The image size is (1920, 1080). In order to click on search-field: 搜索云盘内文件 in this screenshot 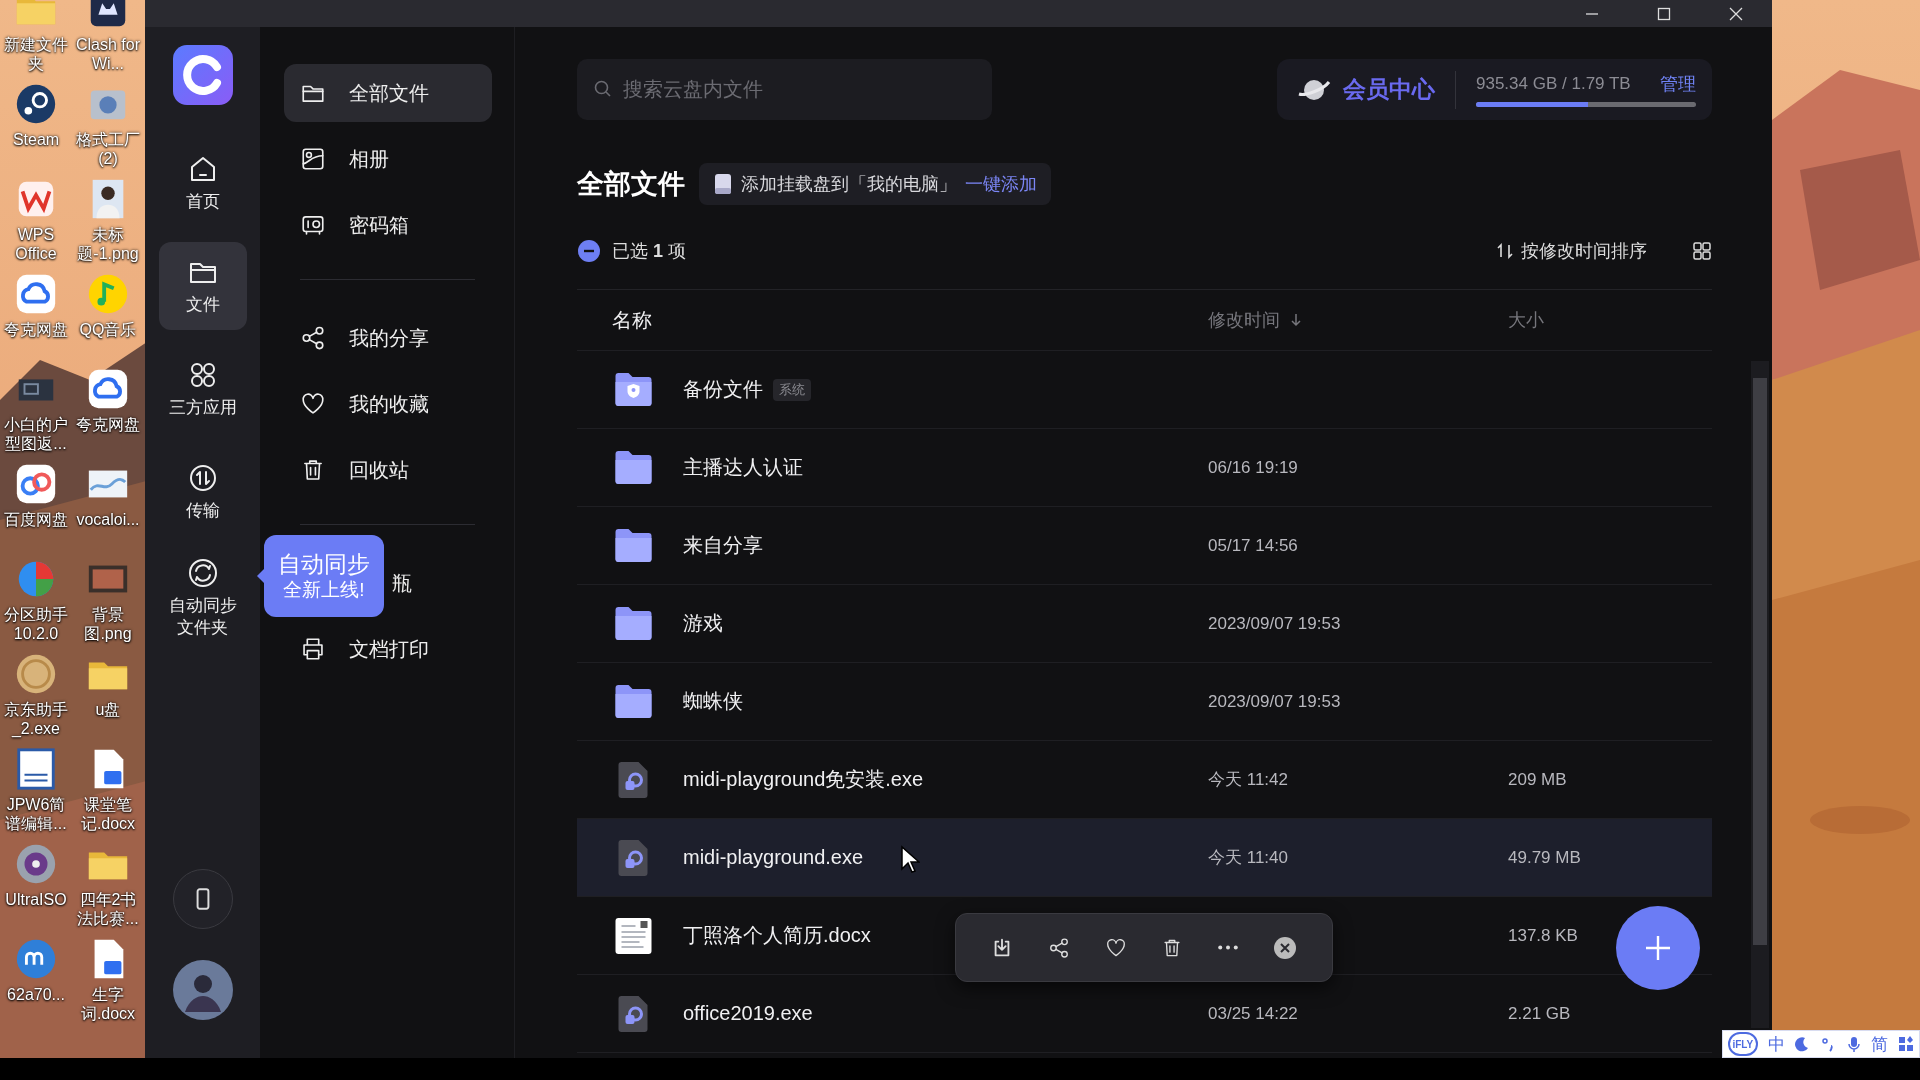, I will do `click(784, 89)`.